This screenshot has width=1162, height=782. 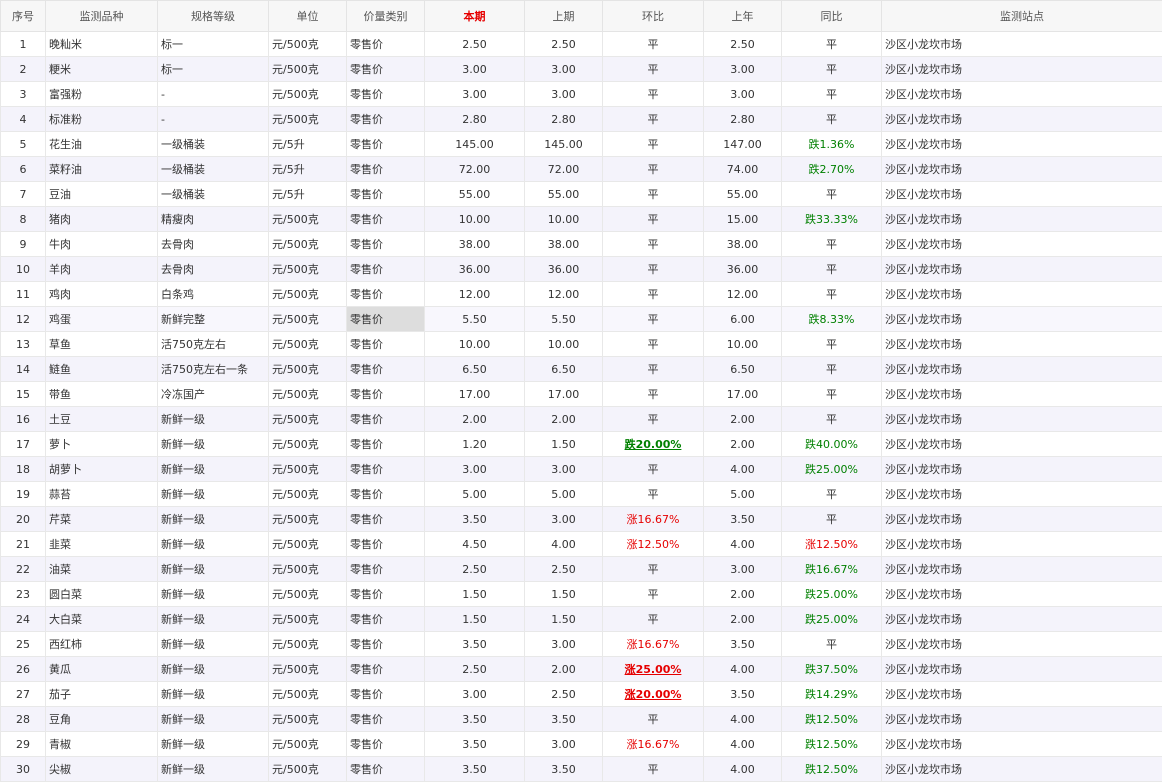 What do you see at coordinates (23, 594) in the screenshot?
I see `cell-no: 23` at bounding box center [23, 594].